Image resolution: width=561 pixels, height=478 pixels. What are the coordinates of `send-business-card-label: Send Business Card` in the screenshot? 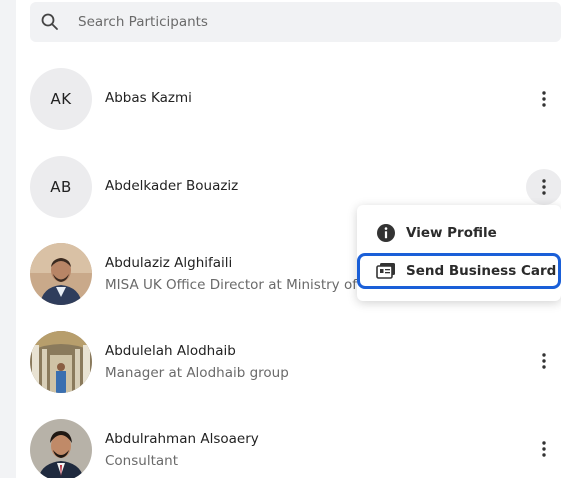 It's located at (481, 271).